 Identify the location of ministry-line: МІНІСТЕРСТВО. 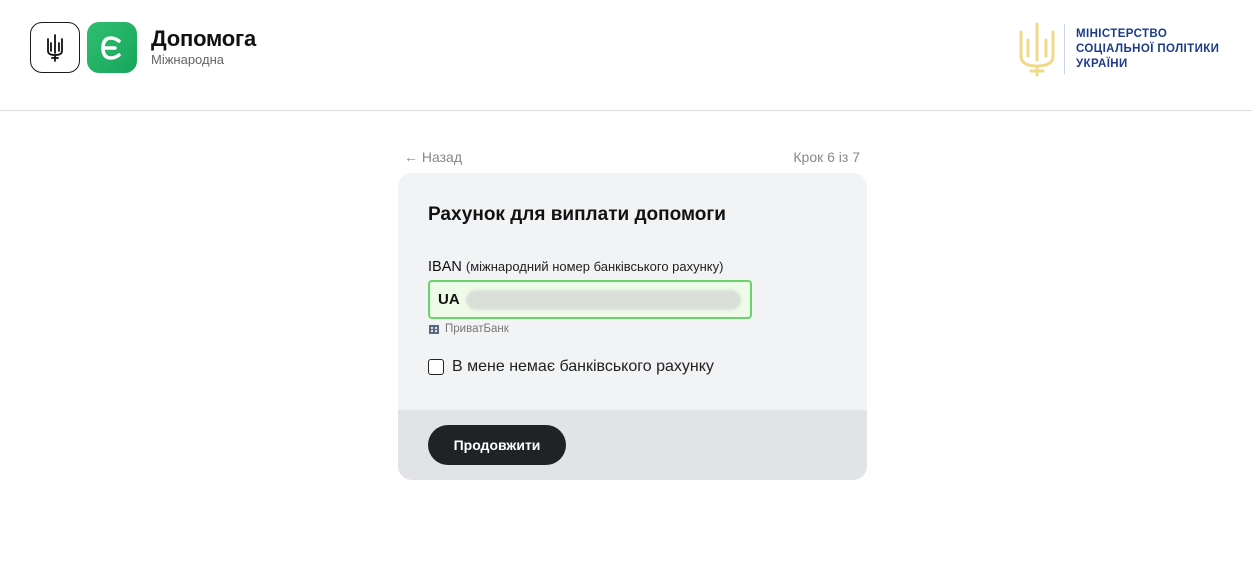
(1122, 34).